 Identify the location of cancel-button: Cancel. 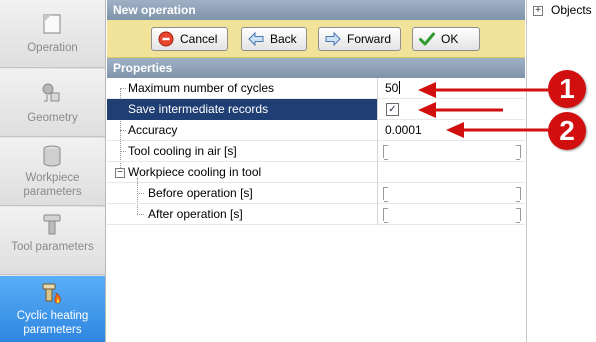
(189, 39).